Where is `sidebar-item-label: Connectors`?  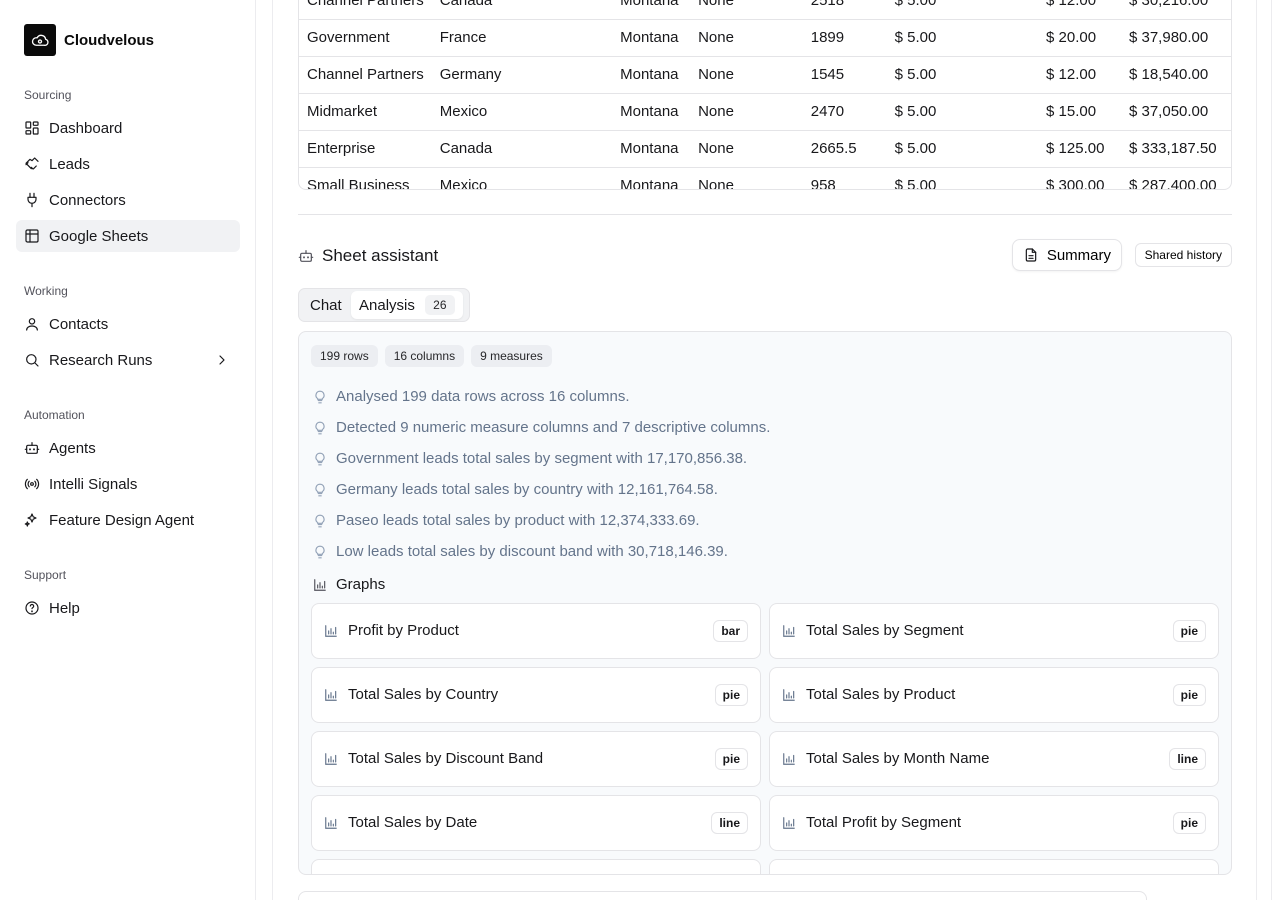 sidebar-item-label: Connectors is located at coordinates (87, 200).